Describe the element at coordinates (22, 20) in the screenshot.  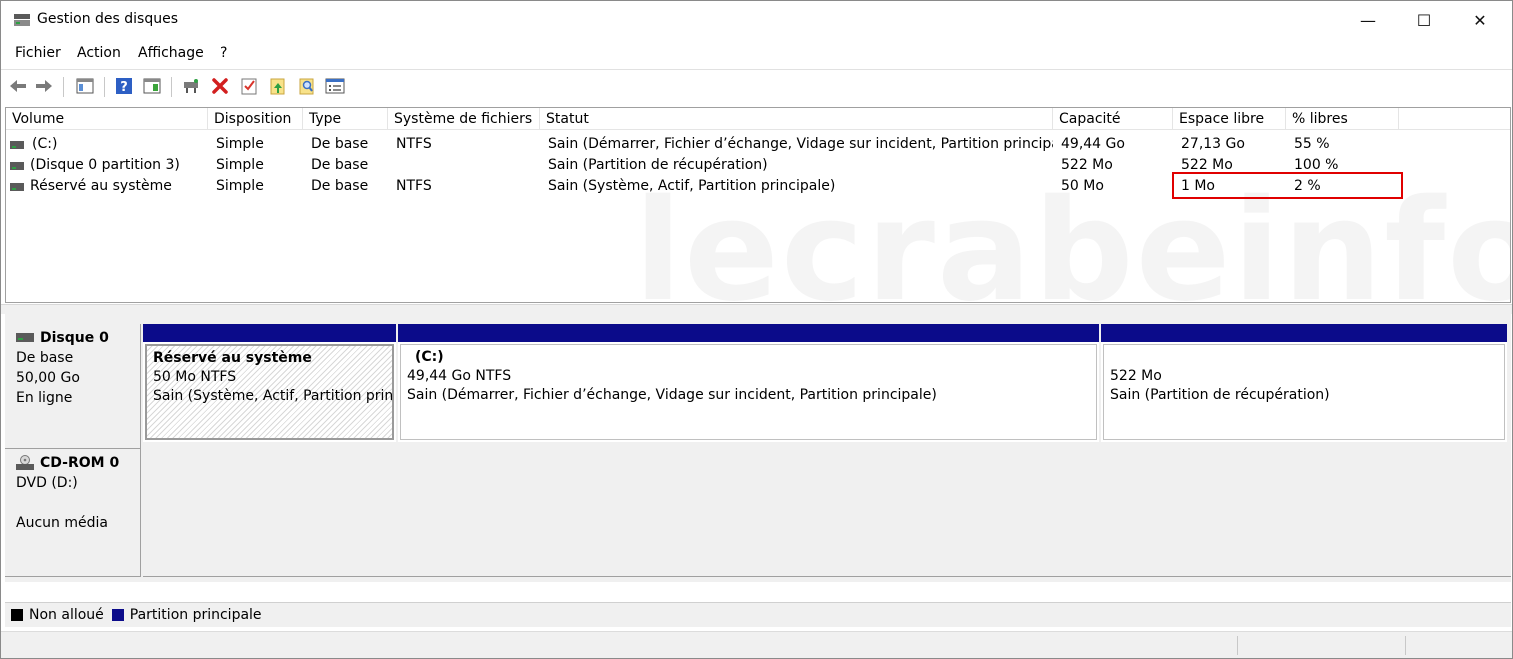
I see `disk-management-app-icon` at that location.